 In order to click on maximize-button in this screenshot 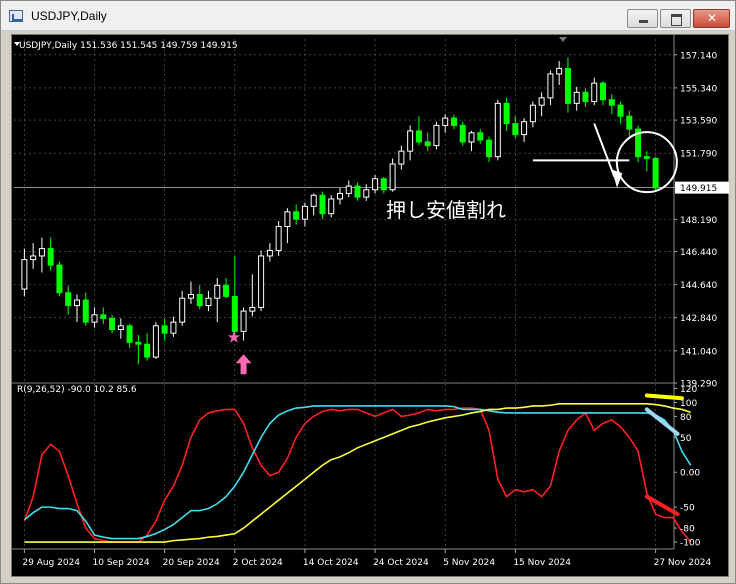, I will do `click(675, 18)`.